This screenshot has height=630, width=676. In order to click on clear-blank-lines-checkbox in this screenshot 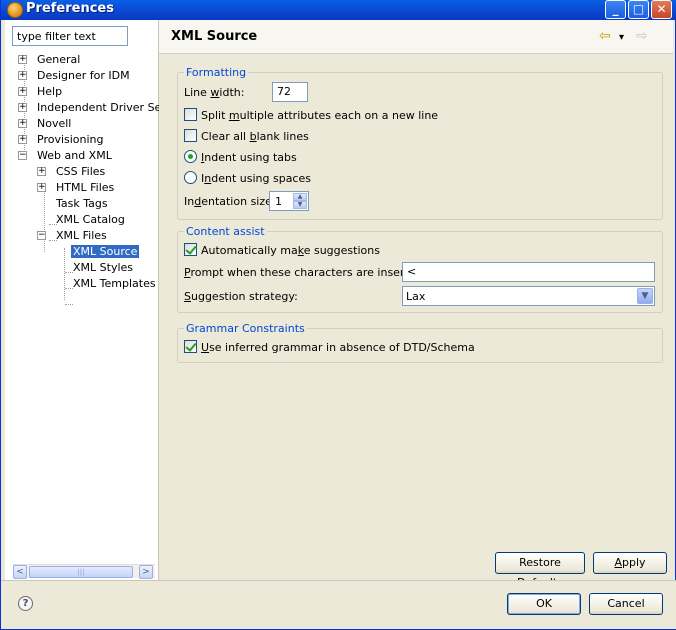, I will do `click(190, 135)`.